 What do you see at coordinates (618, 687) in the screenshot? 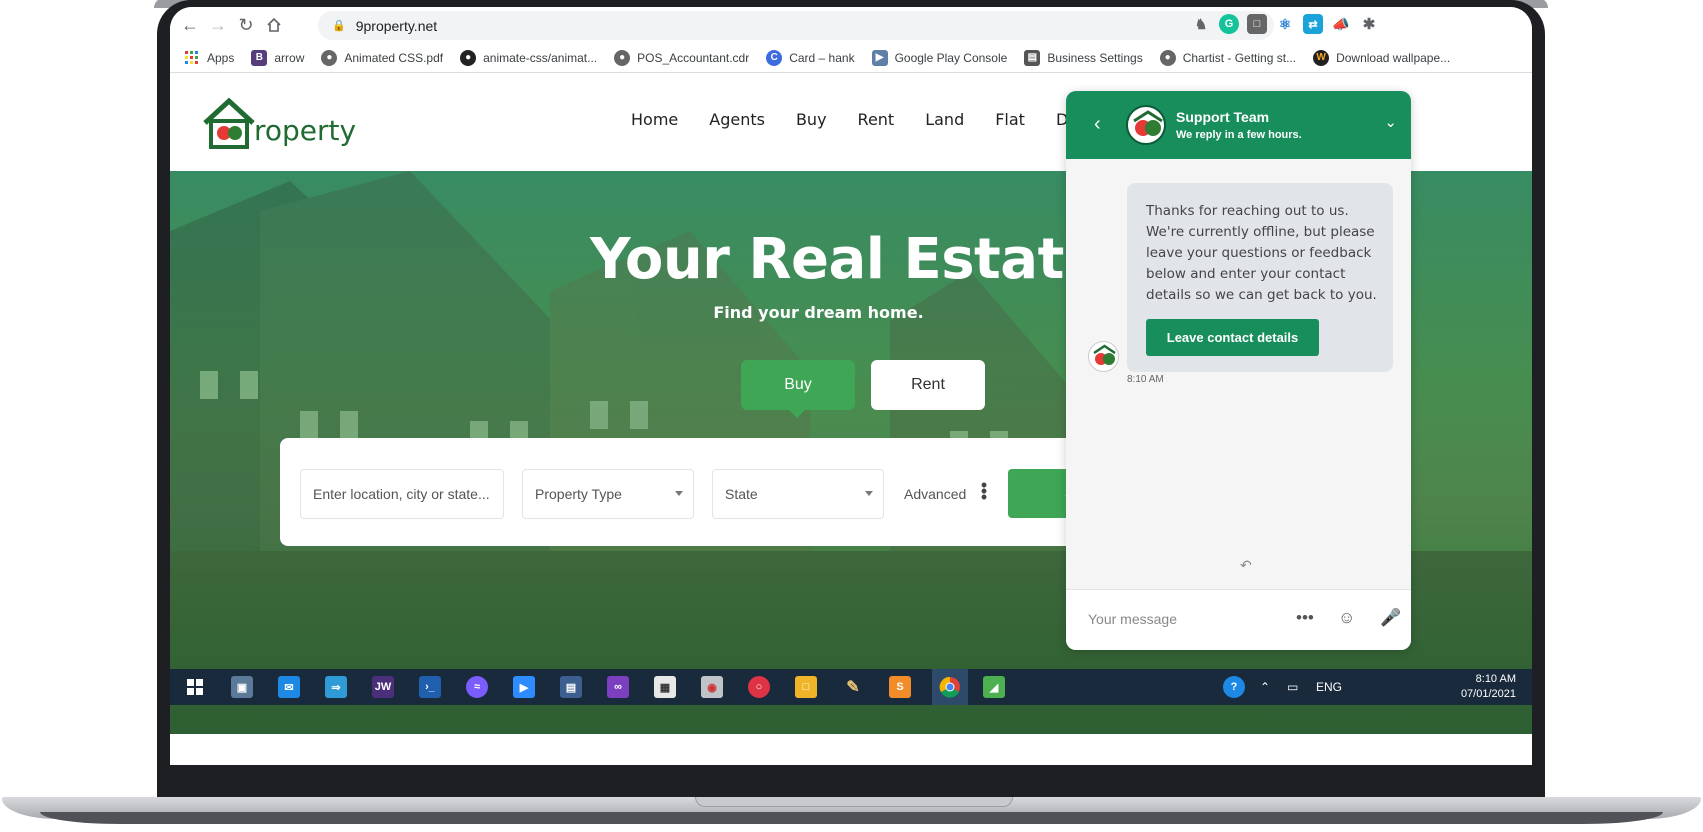
I see `visual-studio-icon: ∞` at bounding box center [618, 687].